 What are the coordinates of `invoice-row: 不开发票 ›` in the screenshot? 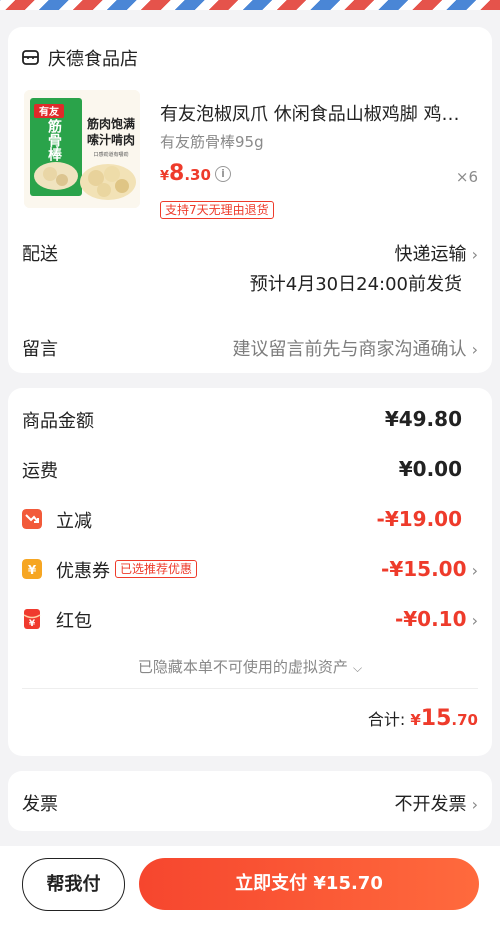 It's located at (437, 803).